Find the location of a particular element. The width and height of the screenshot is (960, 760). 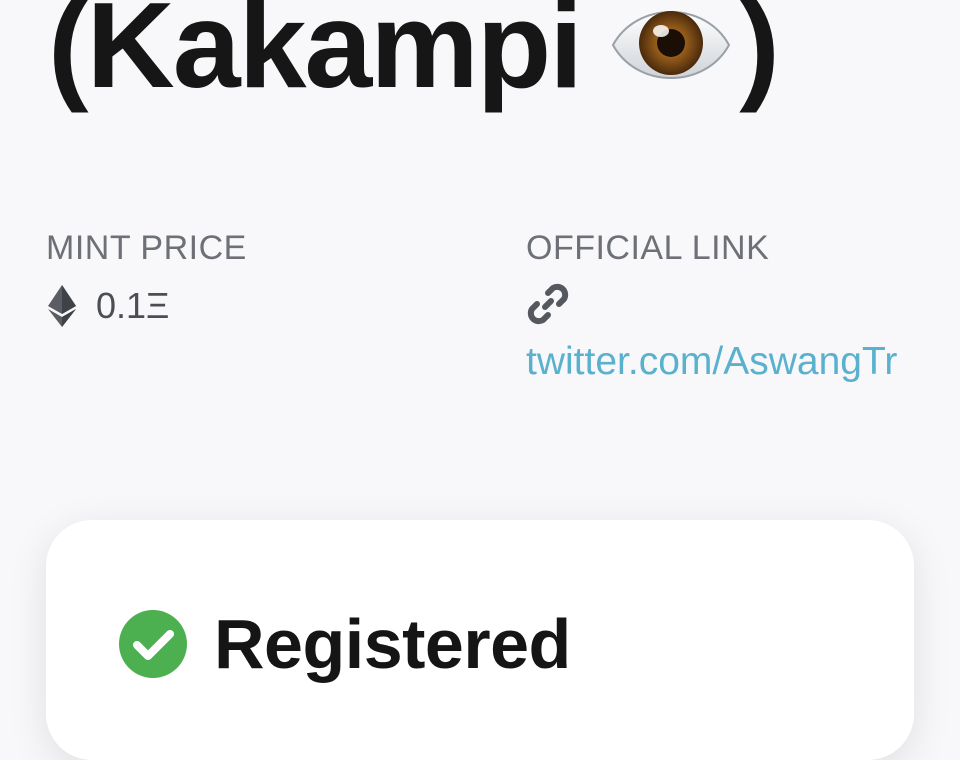

official-link-section: OFFICIAL LINK twitter.com/AswangTr is located at coordinates (711, 306).